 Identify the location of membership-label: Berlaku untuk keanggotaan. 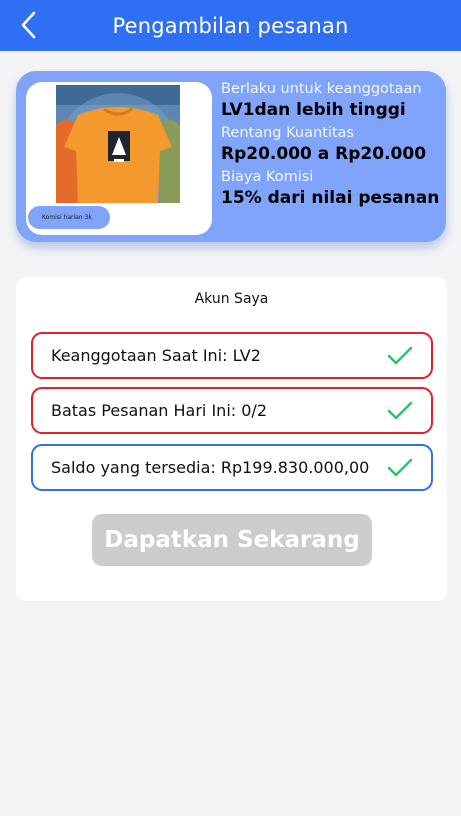
(321, 89).